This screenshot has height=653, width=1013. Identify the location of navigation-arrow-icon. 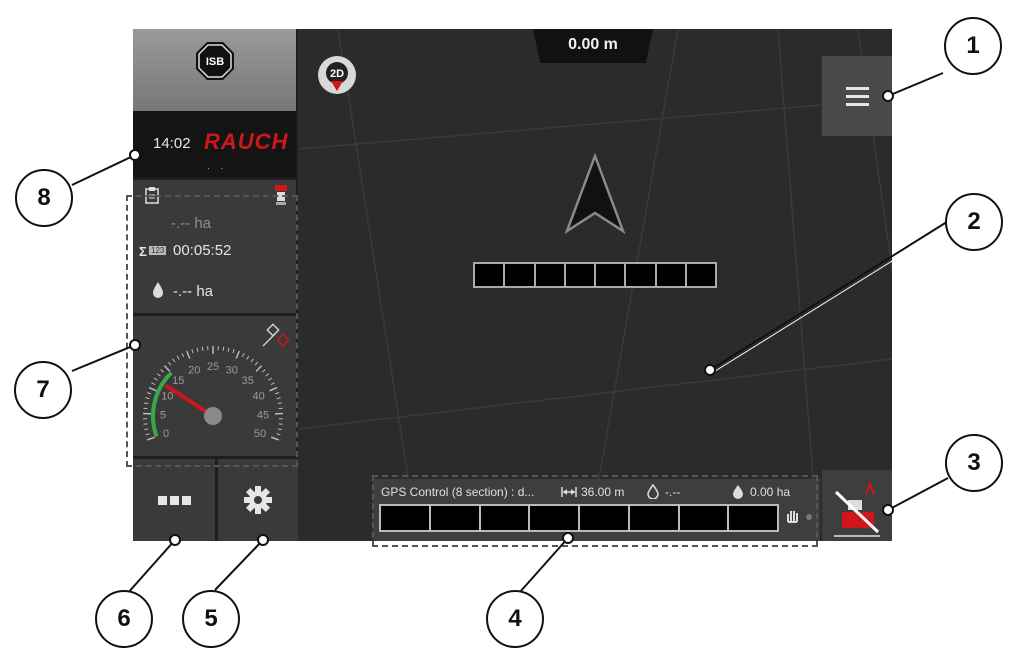
(595, 194).